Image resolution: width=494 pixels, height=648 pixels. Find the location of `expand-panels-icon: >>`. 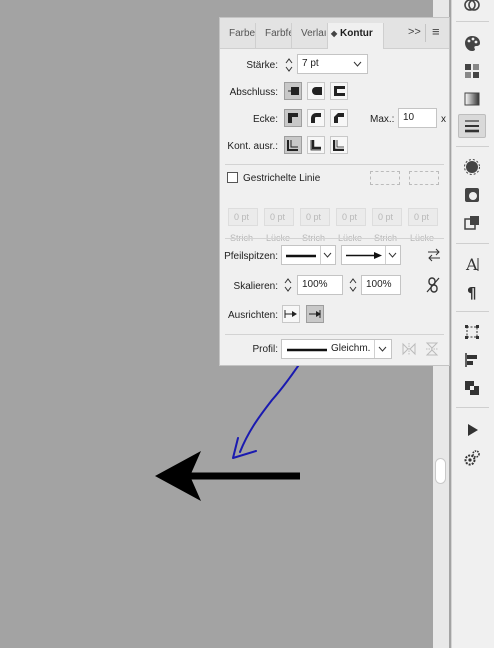

expand-panels-icon: >> is located at coordinates (414, 32).